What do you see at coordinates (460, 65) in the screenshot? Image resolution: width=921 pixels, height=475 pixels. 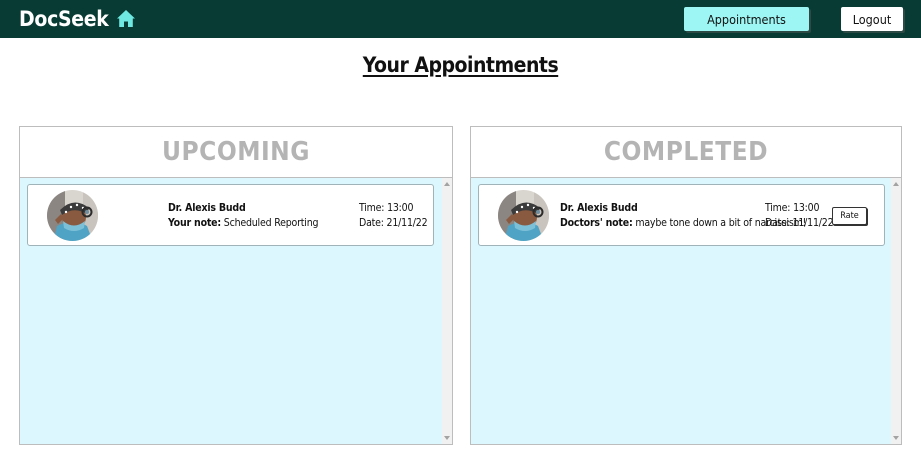 I see `page-title: Your Appointments` at bounding box center [460, 65].